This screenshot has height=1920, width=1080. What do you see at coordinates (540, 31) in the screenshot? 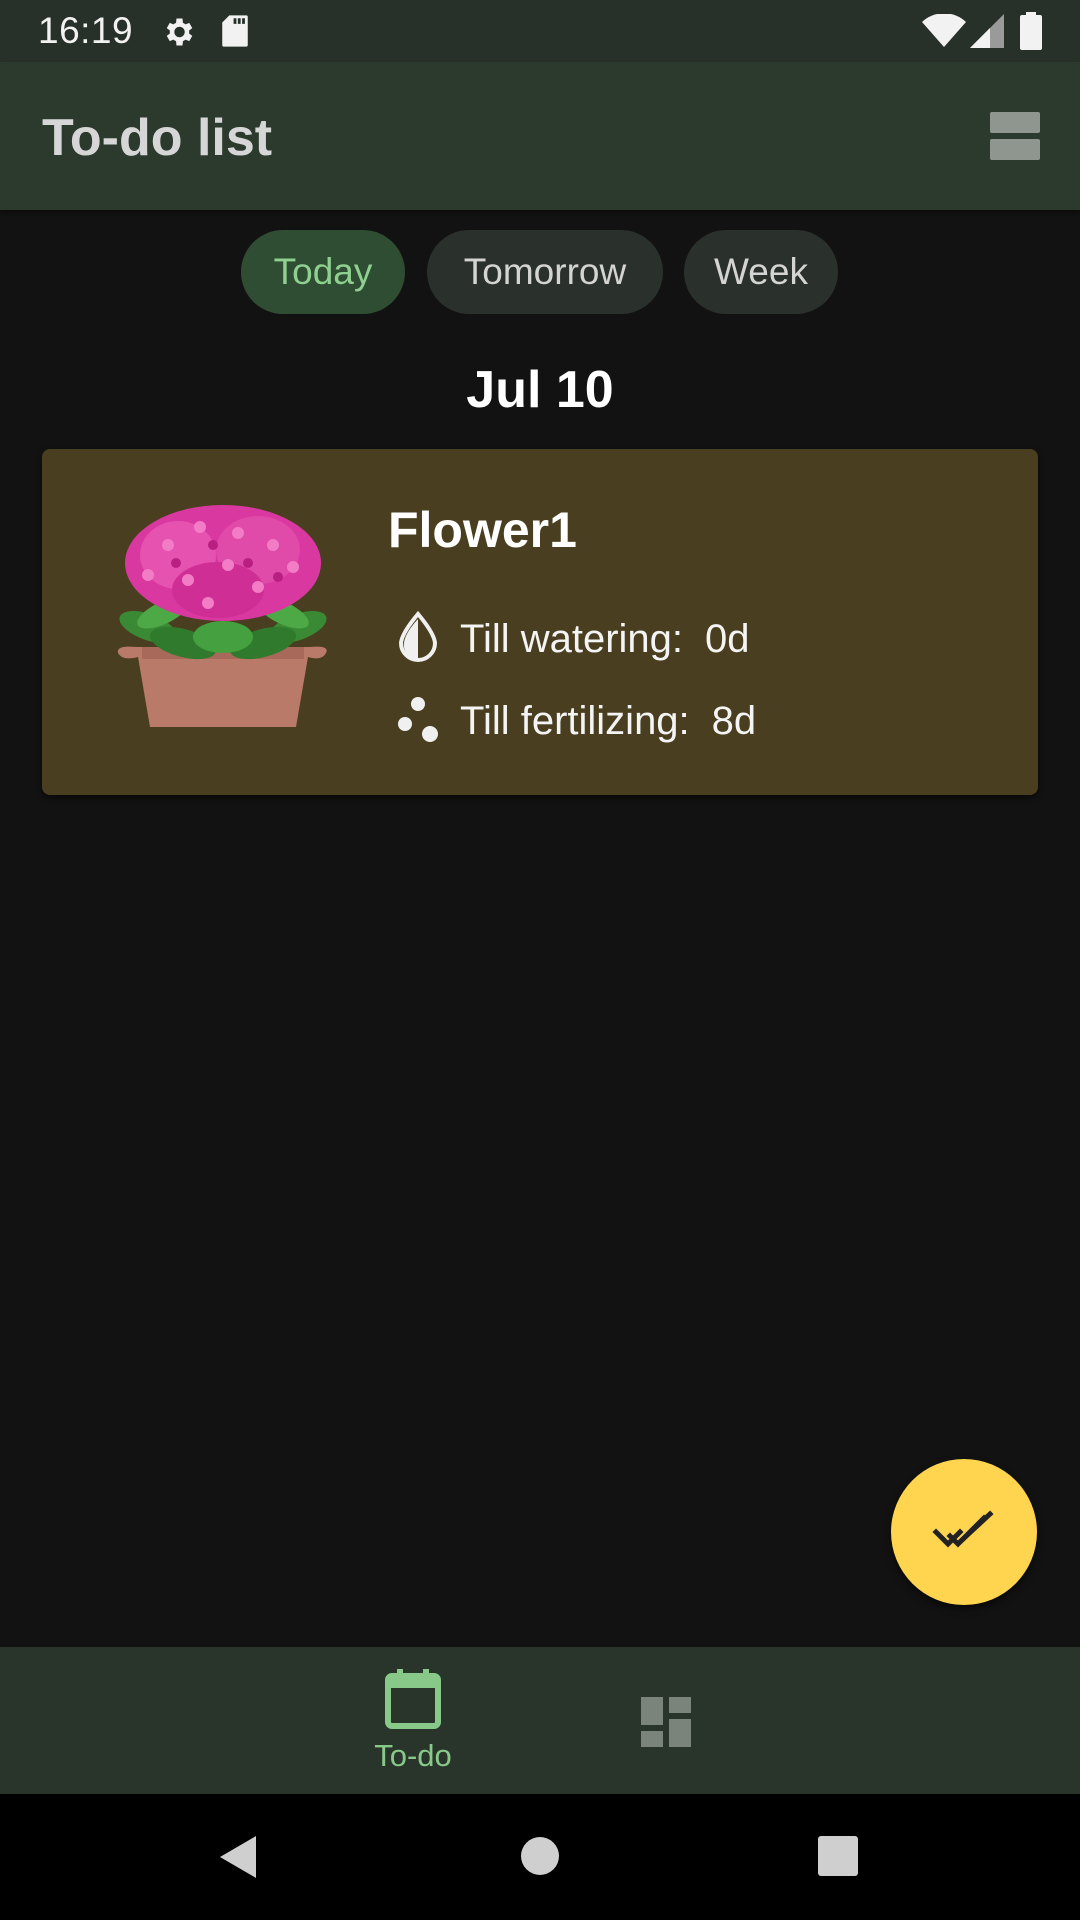
I see `status-bar: 16:19` at bounding box center [540, 31].